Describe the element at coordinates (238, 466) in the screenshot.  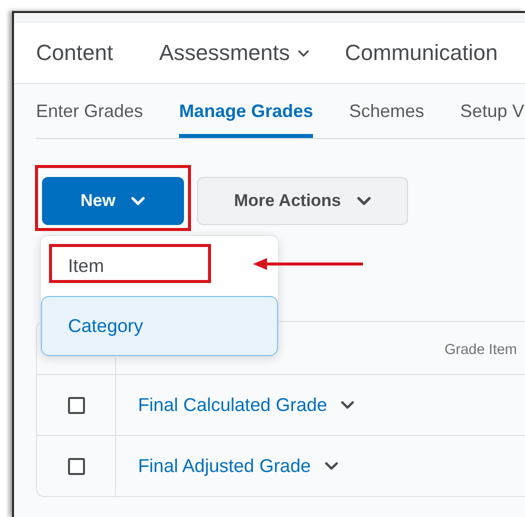
I see `grade-item-link: Final Adjusted Grade` at that location.